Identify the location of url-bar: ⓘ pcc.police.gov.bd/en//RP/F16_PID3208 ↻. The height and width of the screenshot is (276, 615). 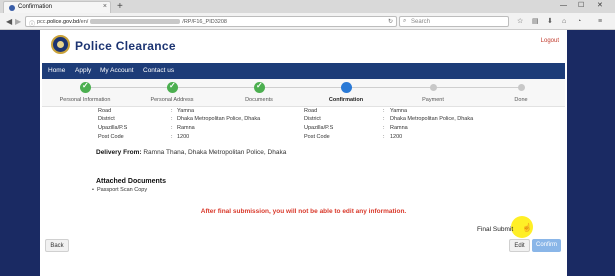
(211, 22).